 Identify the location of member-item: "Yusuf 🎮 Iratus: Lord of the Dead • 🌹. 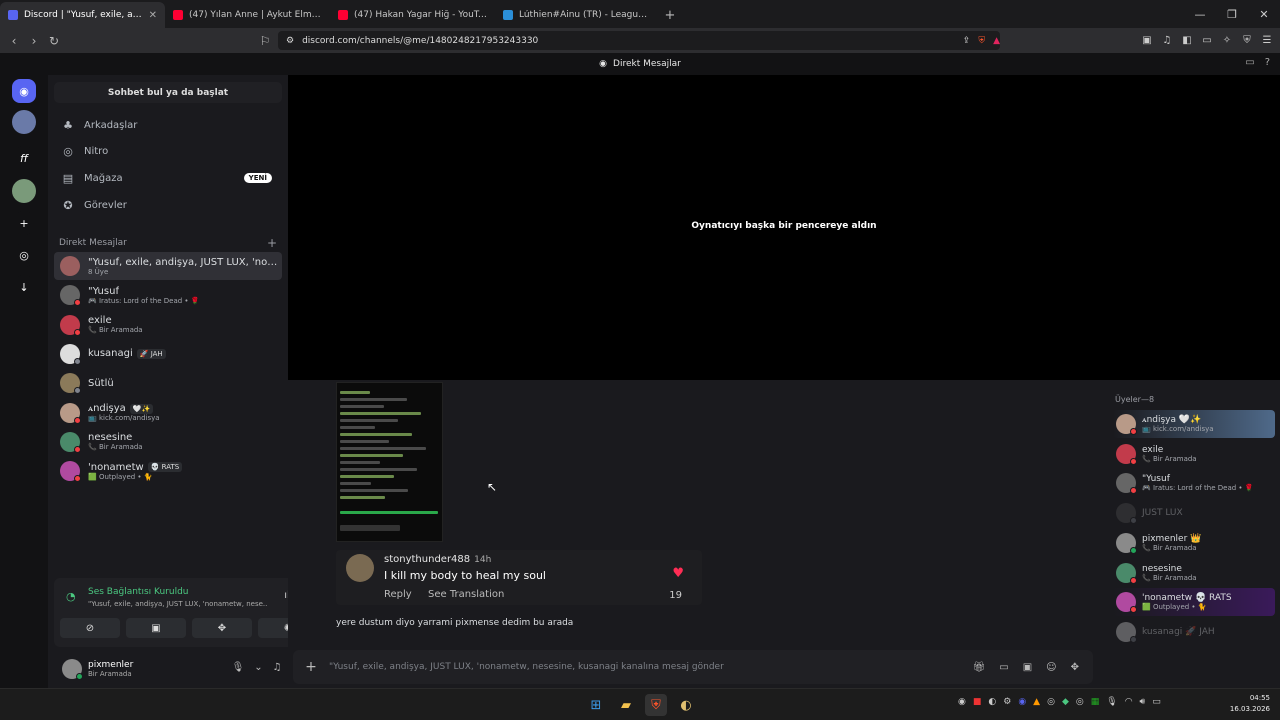
(1194, 483).